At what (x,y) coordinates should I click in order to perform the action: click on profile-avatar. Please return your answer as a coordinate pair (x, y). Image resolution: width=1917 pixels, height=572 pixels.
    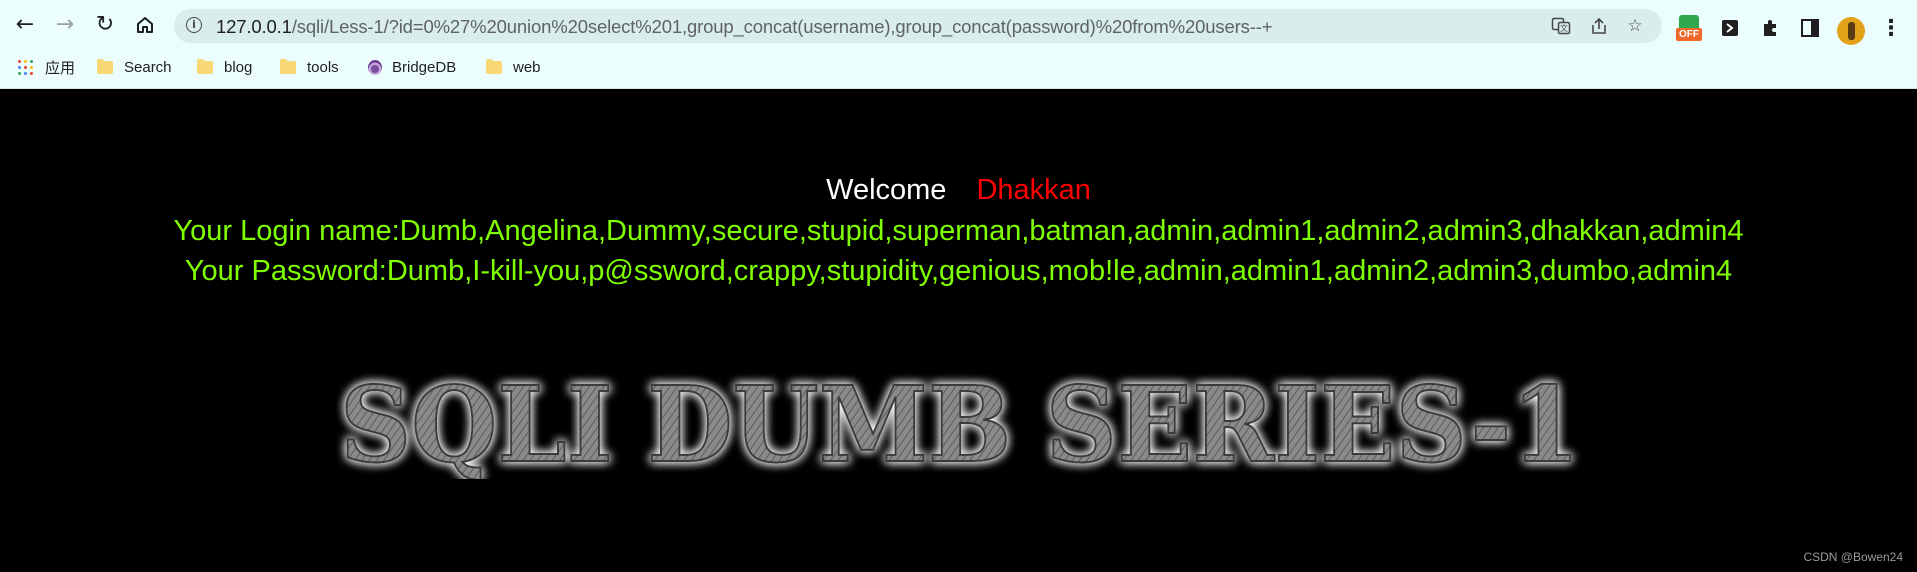
    Looking at the image, I should click on (1851, 31).